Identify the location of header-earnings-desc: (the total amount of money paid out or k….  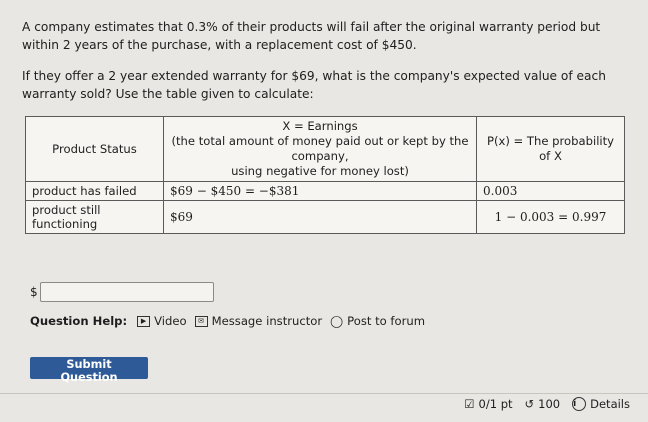
(320, 148).